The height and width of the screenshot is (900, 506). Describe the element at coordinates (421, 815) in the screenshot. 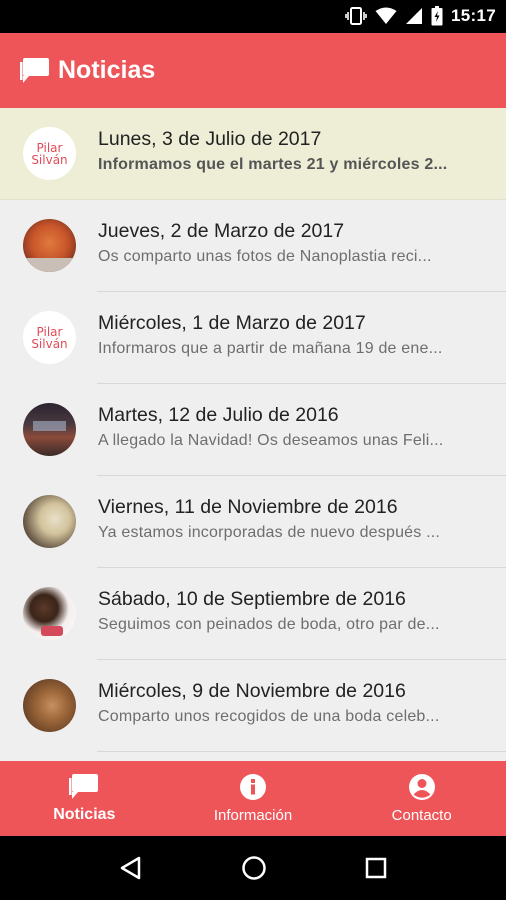

I see `nav-label: Contacto` at that location.